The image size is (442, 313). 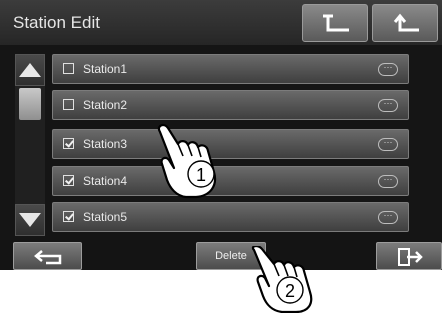 I want to click on station-label: Station4, so click(x=105, y=181).